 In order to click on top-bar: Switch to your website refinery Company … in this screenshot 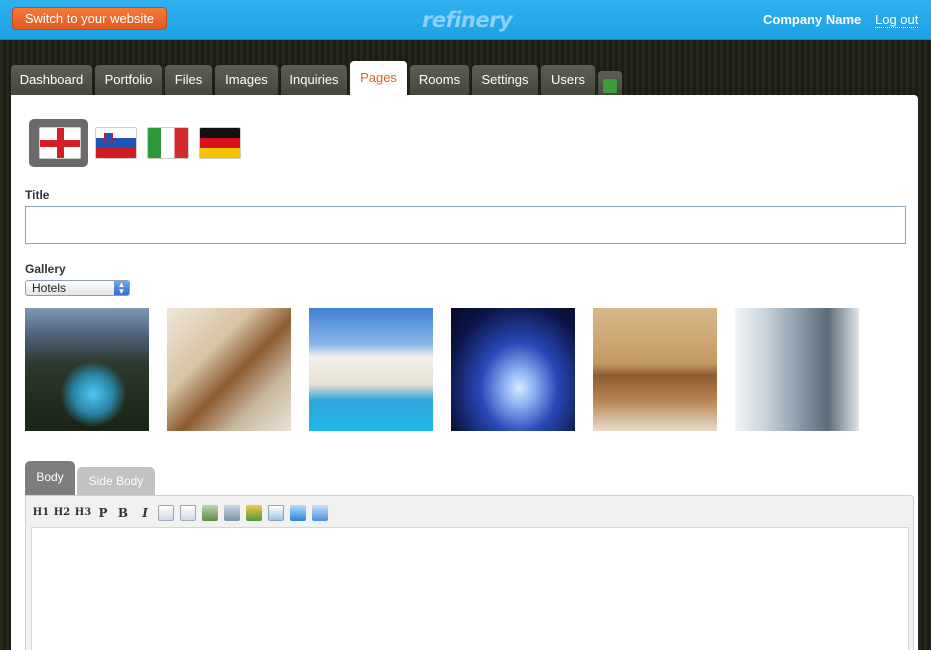, I will do `click(465, 20)`.